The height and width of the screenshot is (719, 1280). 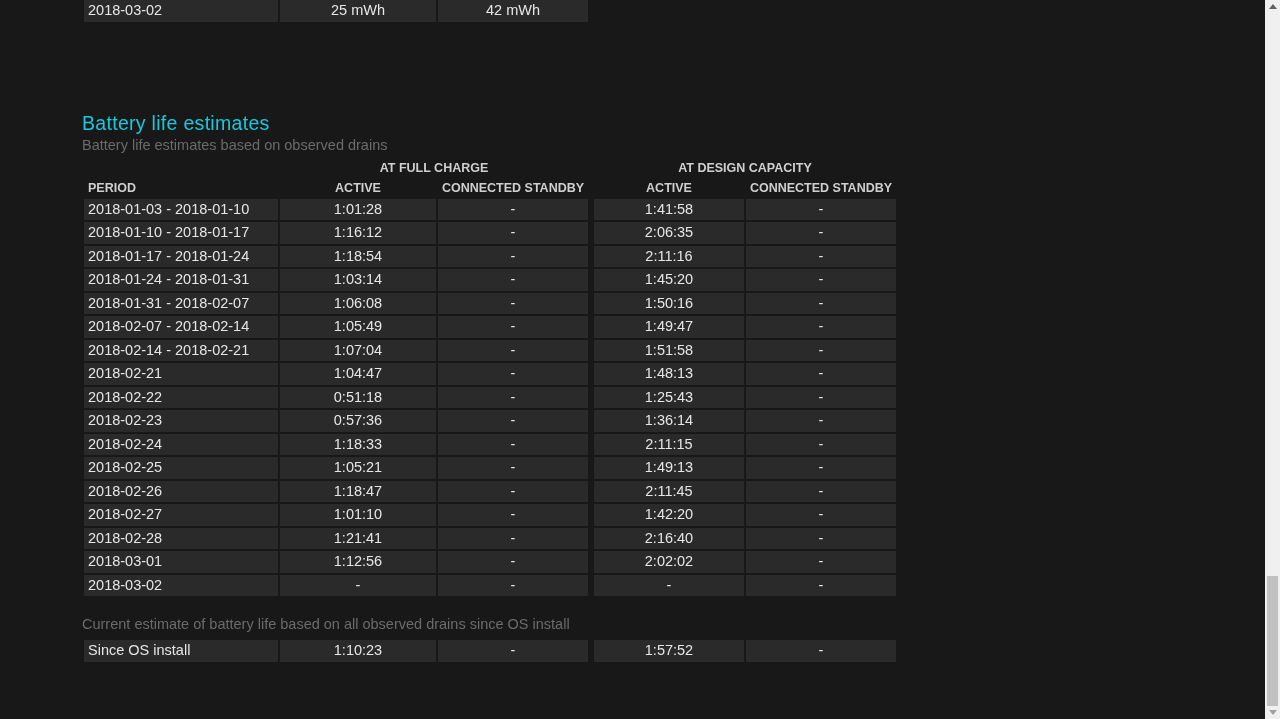 I want to click on table-cell: 2018-01-31 - 2018-02-07, so click(x=181, y=303).